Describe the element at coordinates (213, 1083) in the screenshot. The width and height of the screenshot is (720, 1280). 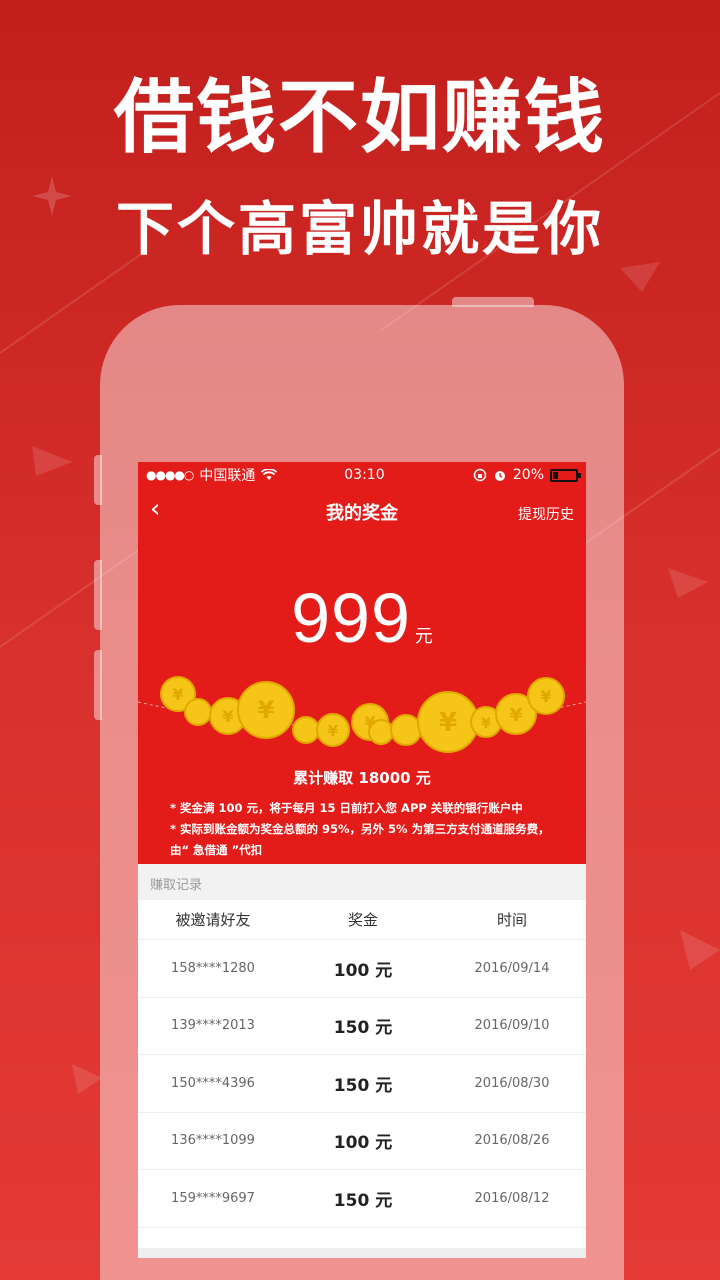
I see `friend-phone: 150****4396` at that location.